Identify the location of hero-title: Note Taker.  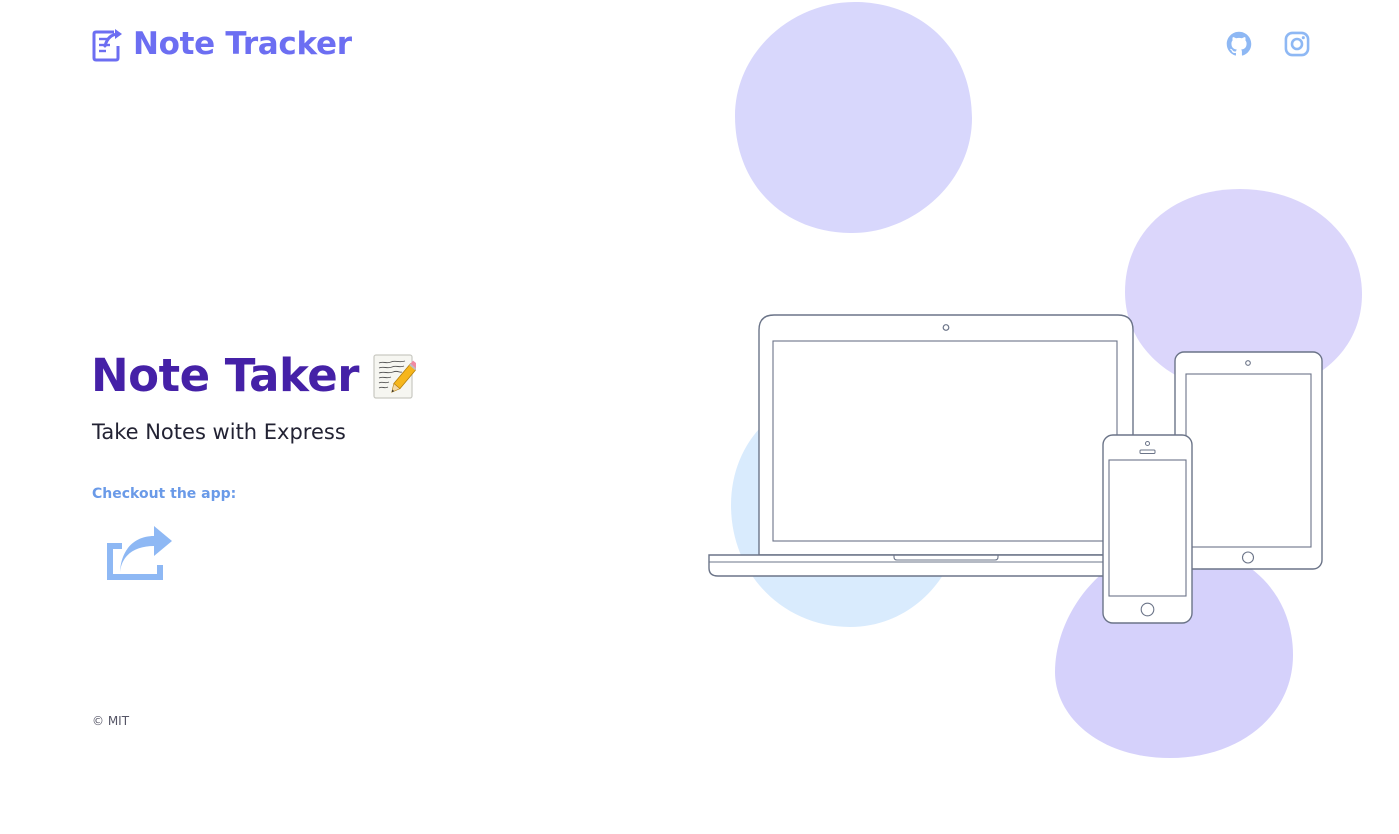
(253, 376).